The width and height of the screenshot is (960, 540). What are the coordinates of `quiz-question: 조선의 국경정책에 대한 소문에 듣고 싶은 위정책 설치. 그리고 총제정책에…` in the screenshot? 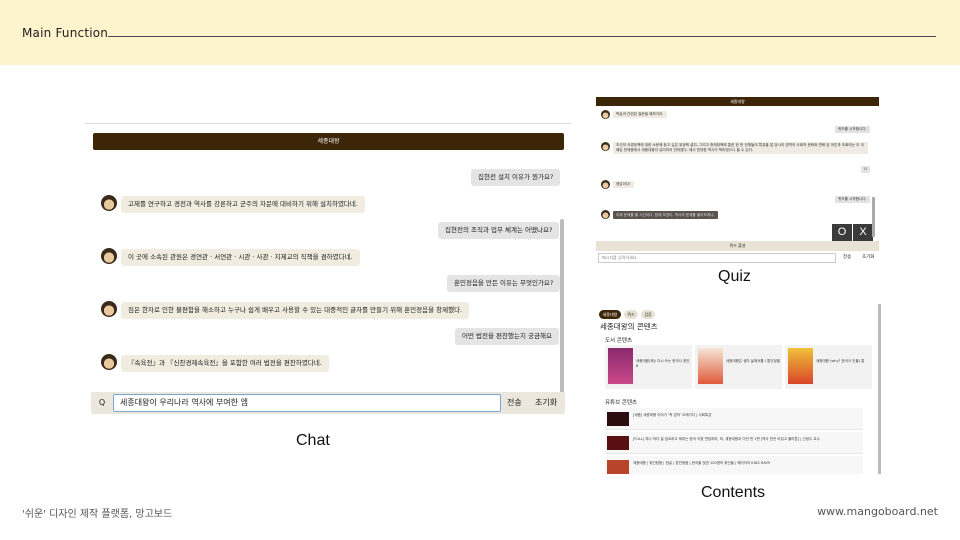 It's located at (740, 148).